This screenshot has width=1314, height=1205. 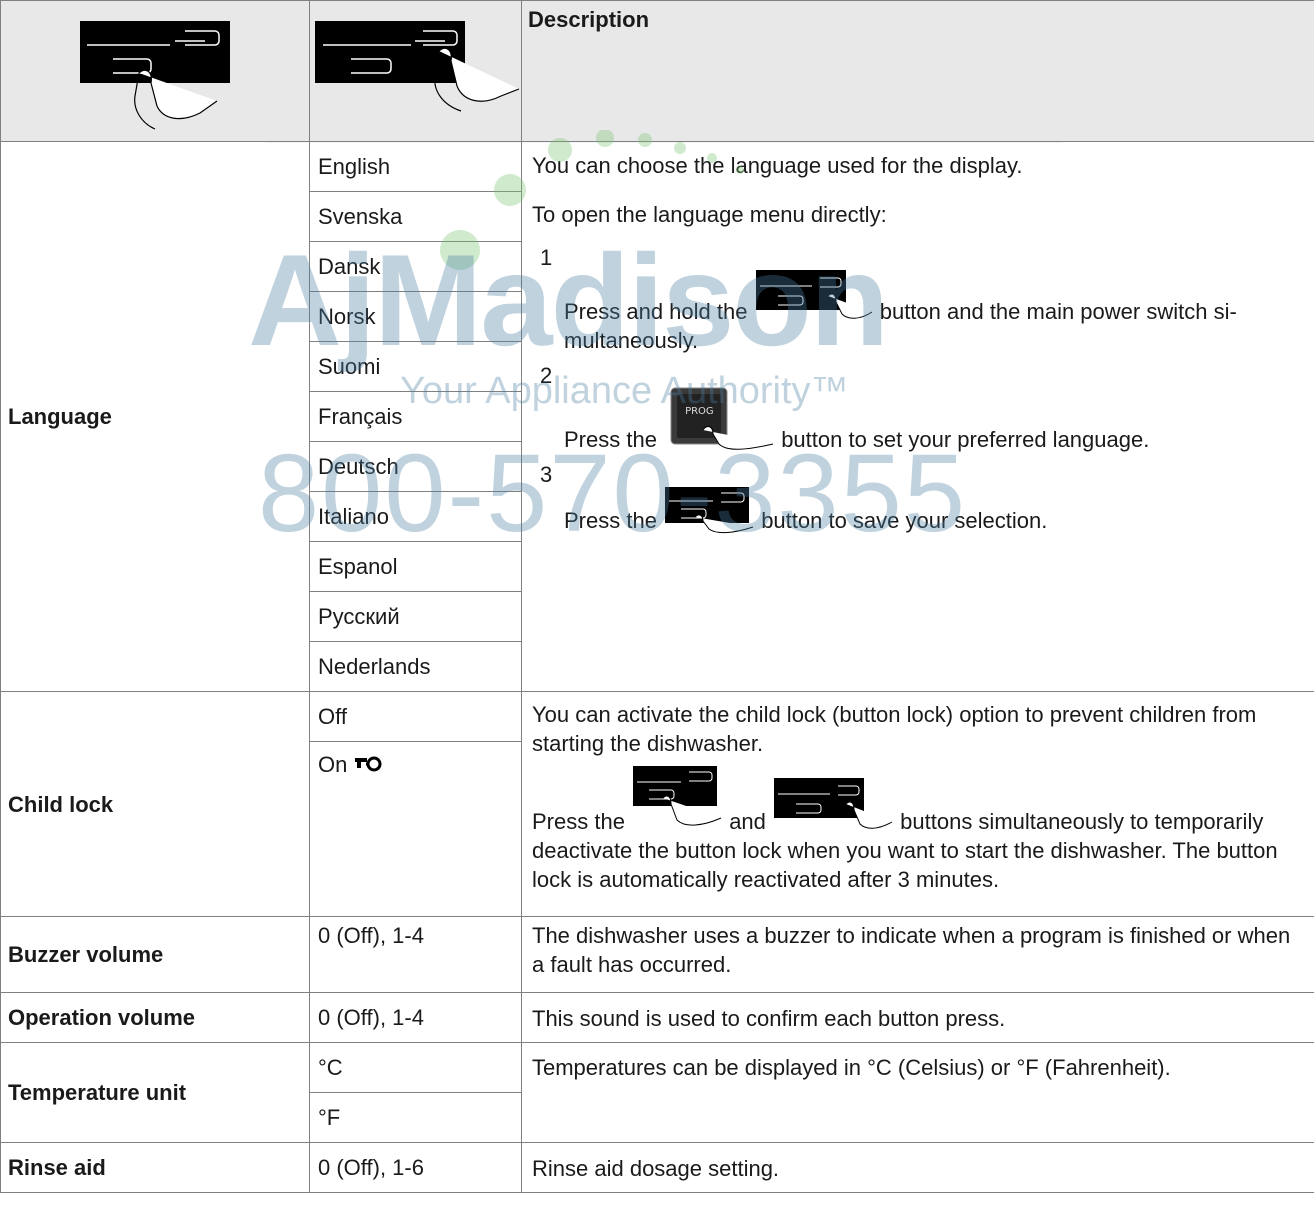 I want to click on desc-text: and, so click(x=747, y=821).